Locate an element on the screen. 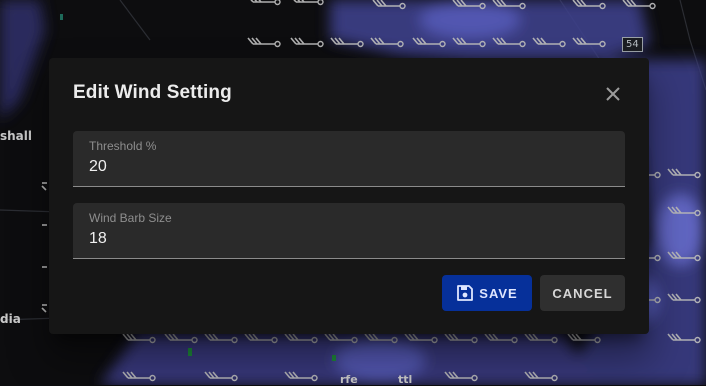  threshold-field: Threshold % is located at coordinates (349, 159).